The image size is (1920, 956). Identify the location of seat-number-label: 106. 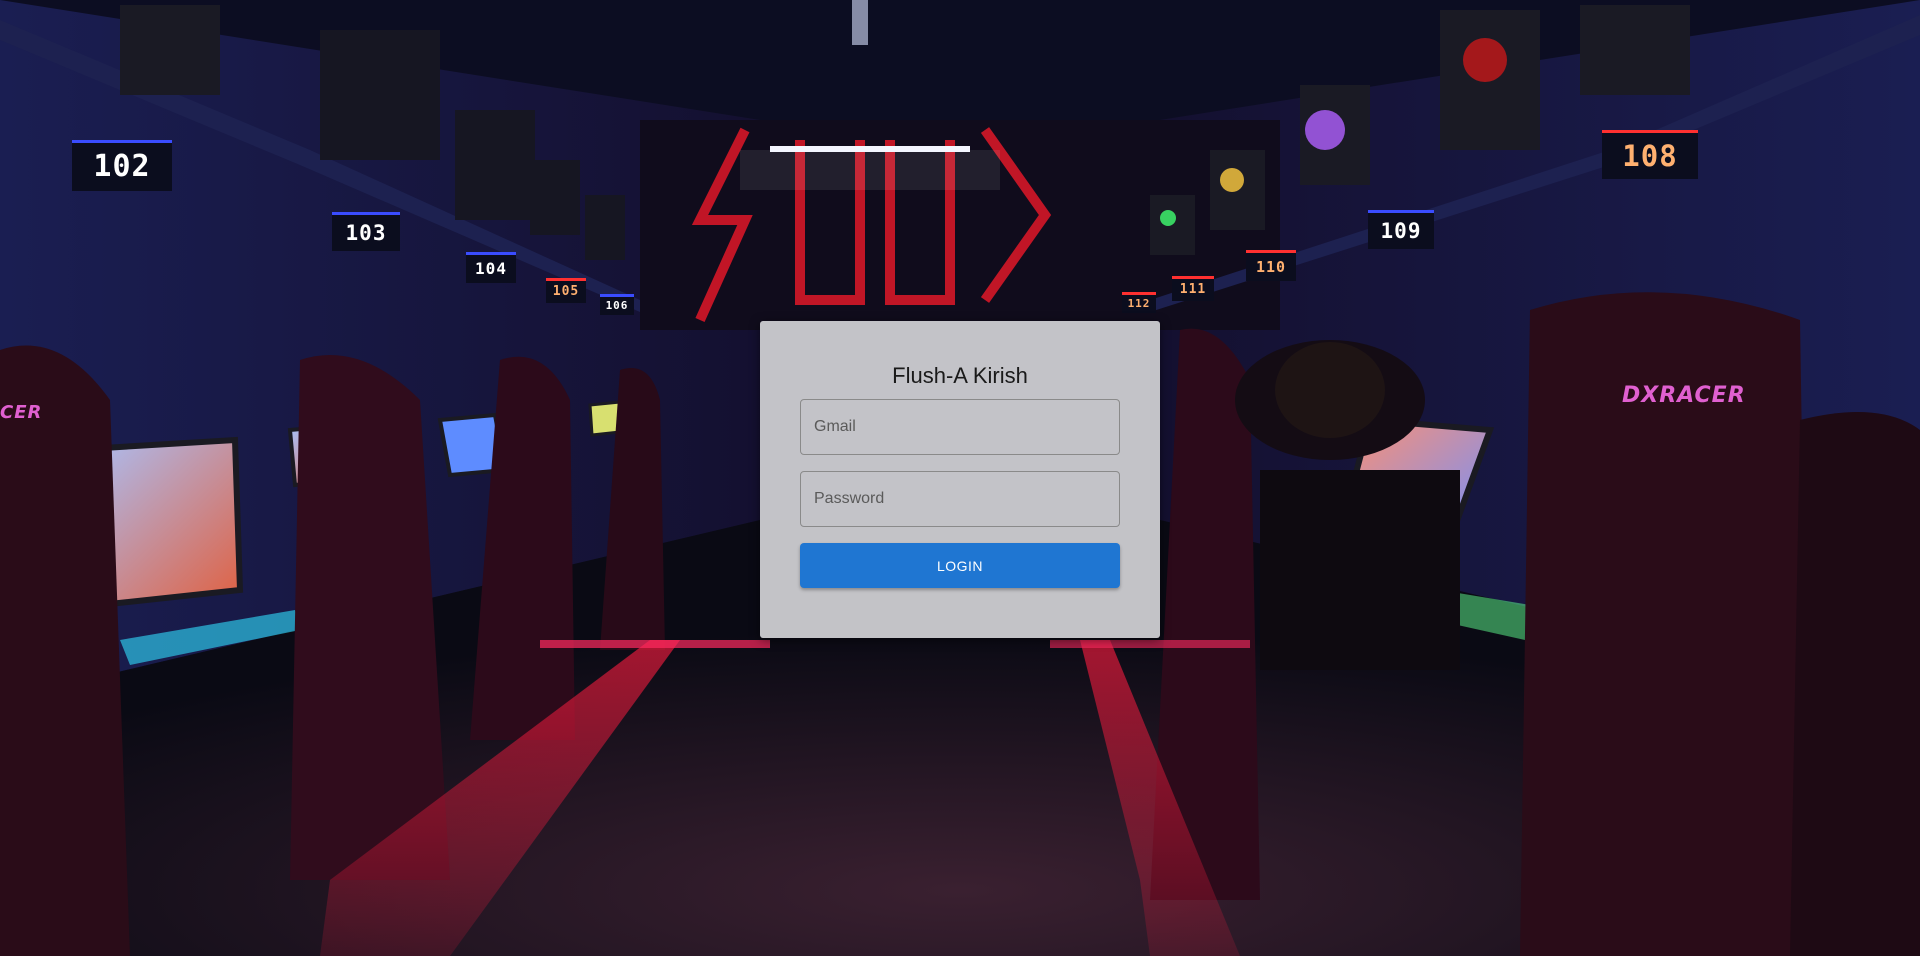
(617, 304).